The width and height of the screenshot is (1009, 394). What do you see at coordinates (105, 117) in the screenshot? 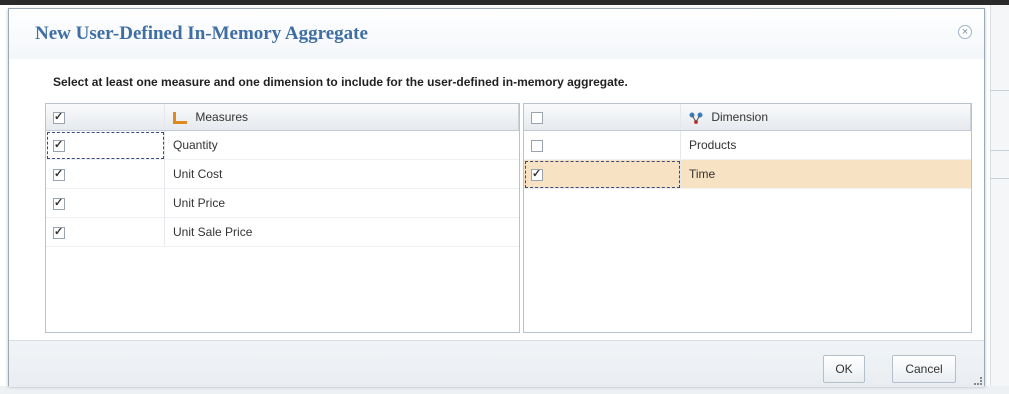
I see `measures-select-all-cell` at bounding box center [105, 117].